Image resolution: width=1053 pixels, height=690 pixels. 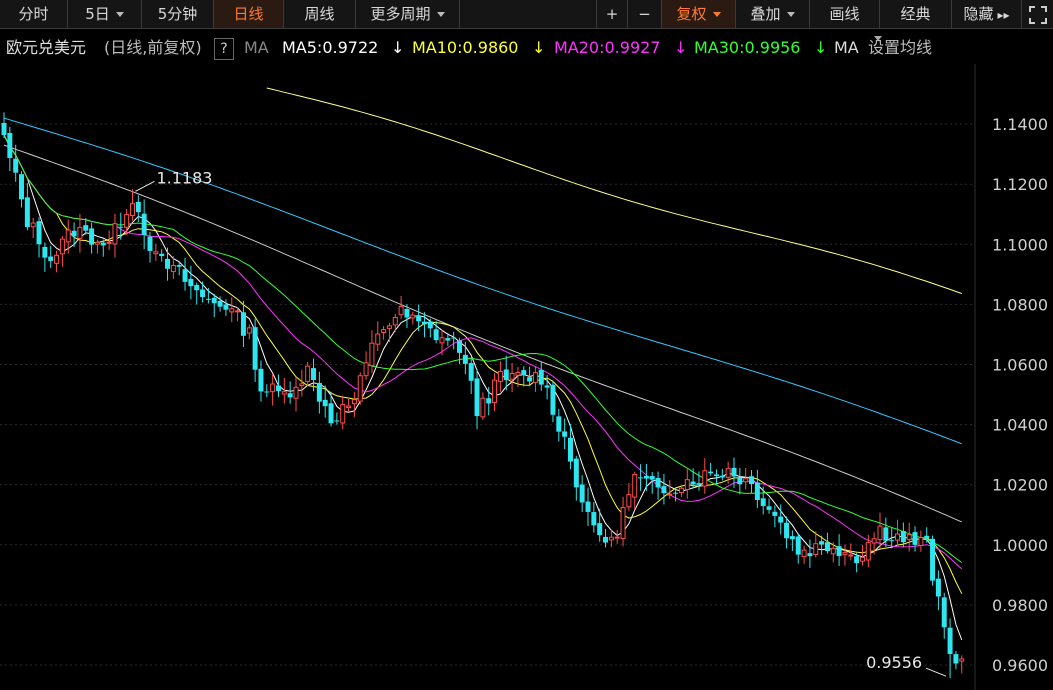 What do you see at coordinates (178, 14) in the screenshot?
I see `tab-5min: 5分钟` at bounding box center [178, 14].